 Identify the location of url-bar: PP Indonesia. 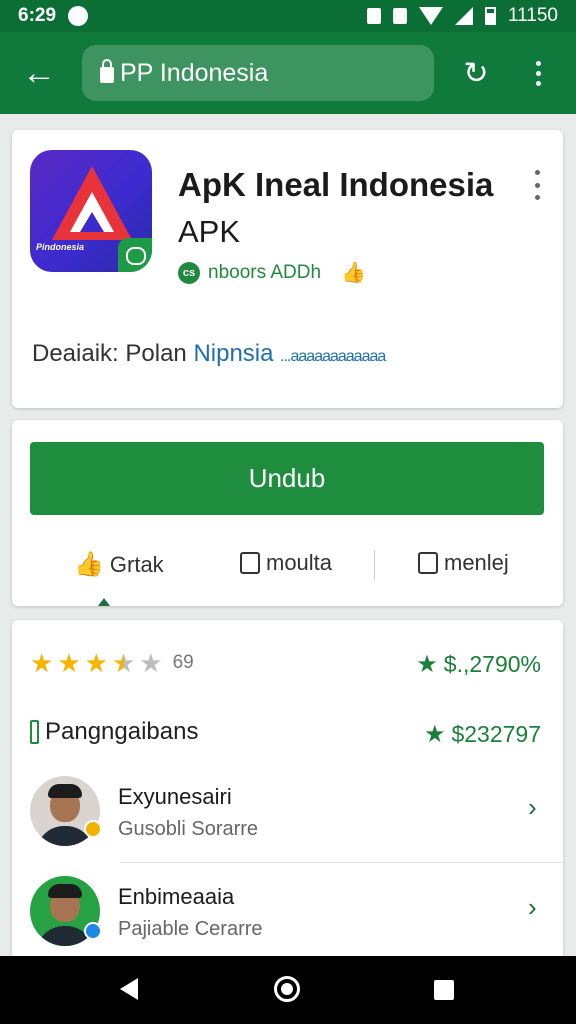
(258, 73).